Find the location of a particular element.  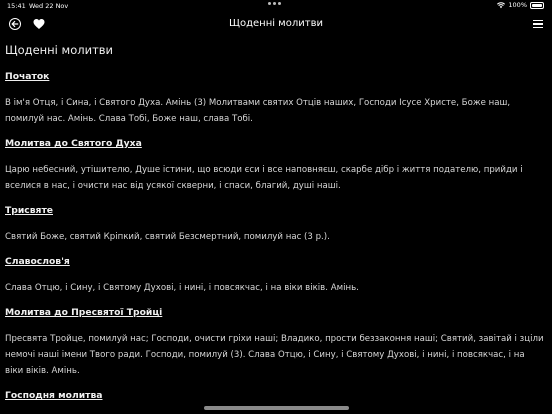

battery-percent: 100% is located at coordinates (517, 5).